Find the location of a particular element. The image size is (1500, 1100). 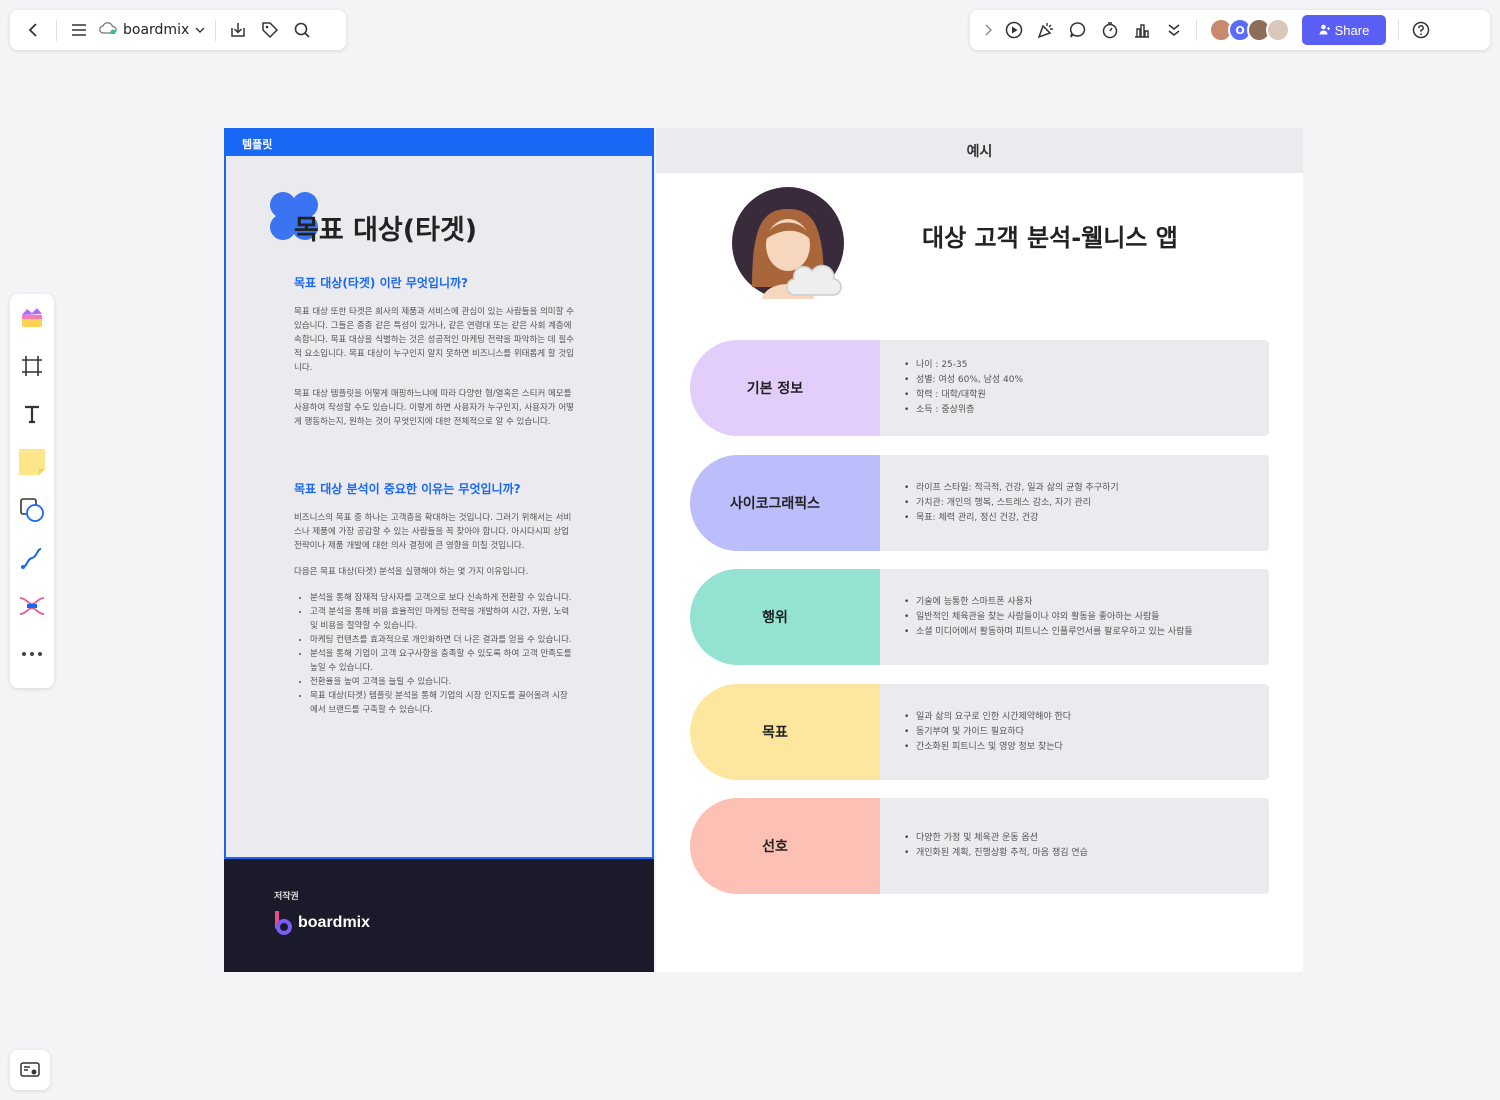

row-label: 사이코그래픽스 is located at coordinates (775, 504).